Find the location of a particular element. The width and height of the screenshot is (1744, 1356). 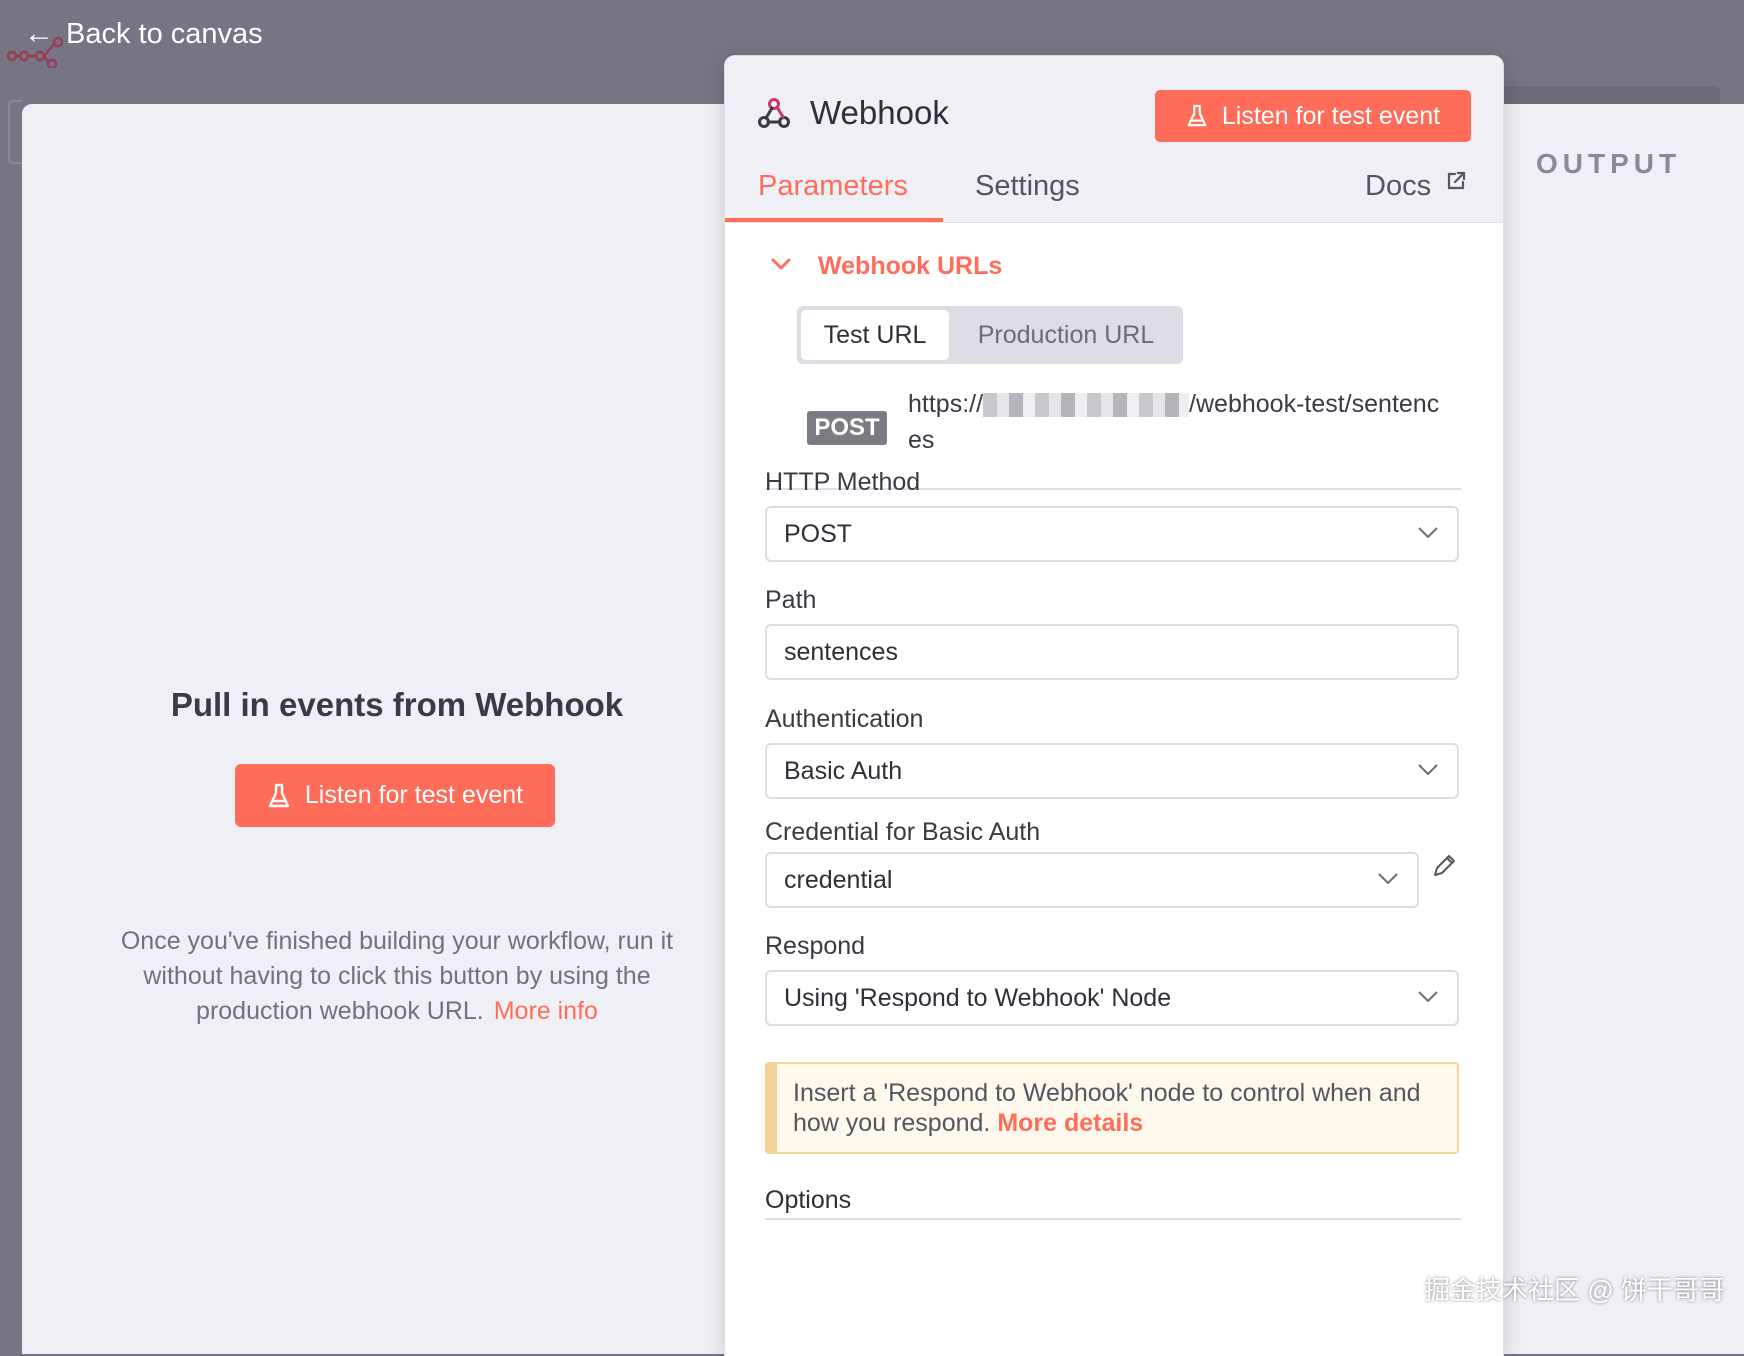

external-link-icon is located at coordinates (1456, 180).